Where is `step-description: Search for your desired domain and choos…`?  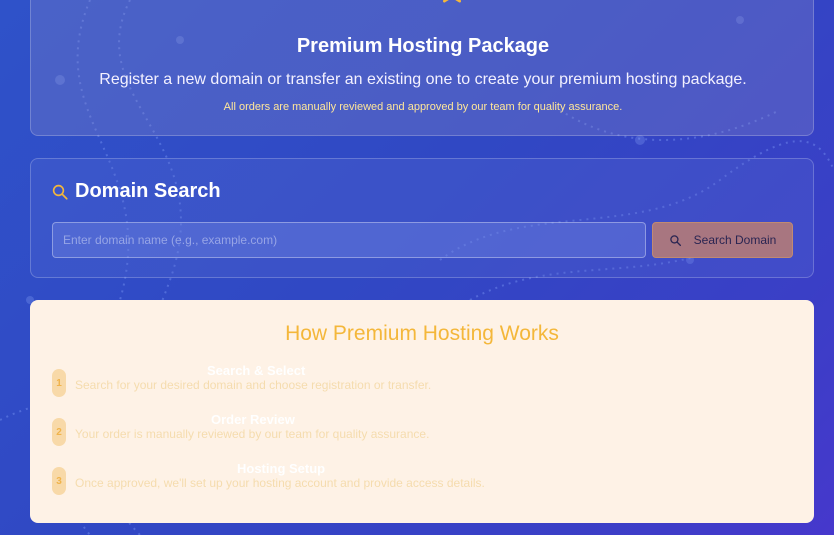 step-description: Search for your desired domain and choos… is located at coordinates (253, 385).